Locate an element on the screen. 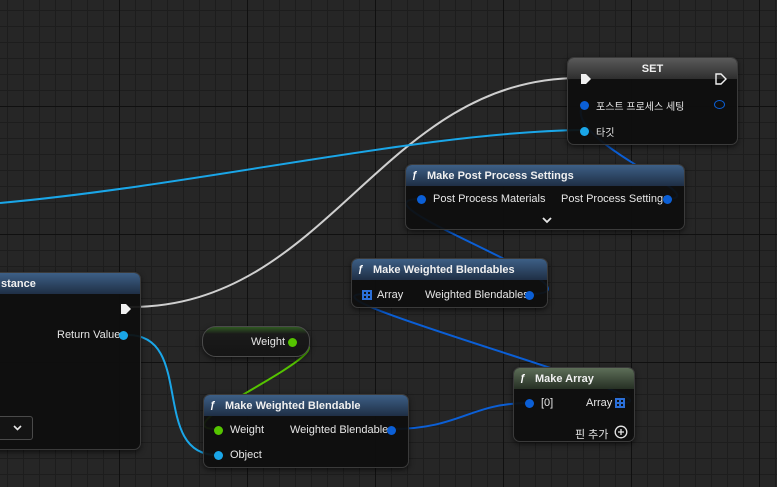 The width and height of the screenshot is (777, 487). array-element-in-pin is located at coordinates (529, 403).